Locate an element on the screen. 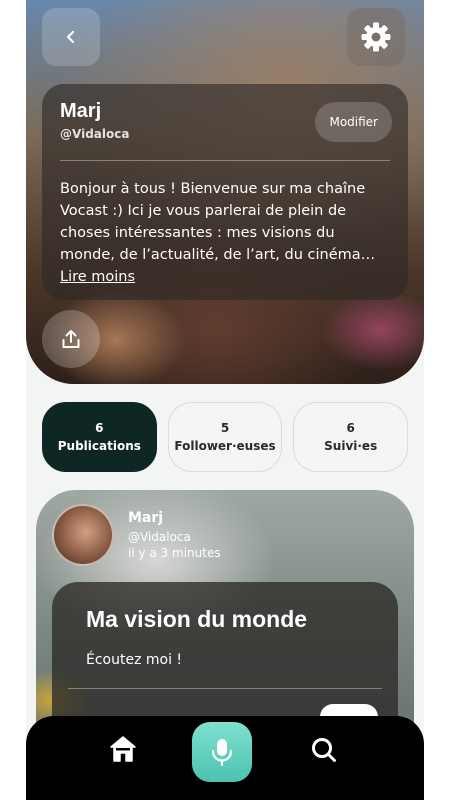 The image size is (450, 800). home-icon is located at coordinates (123, 749).